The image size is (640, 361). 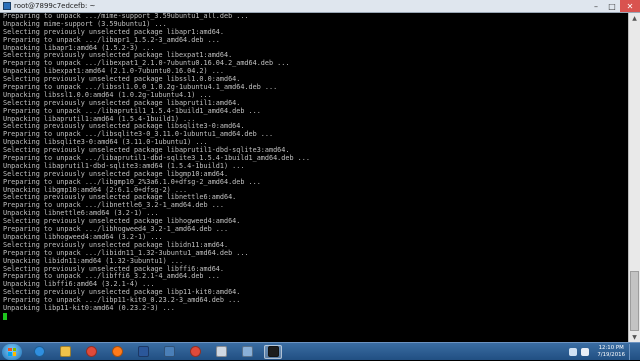 I want to click on start-button, so click(x=12, y=351).